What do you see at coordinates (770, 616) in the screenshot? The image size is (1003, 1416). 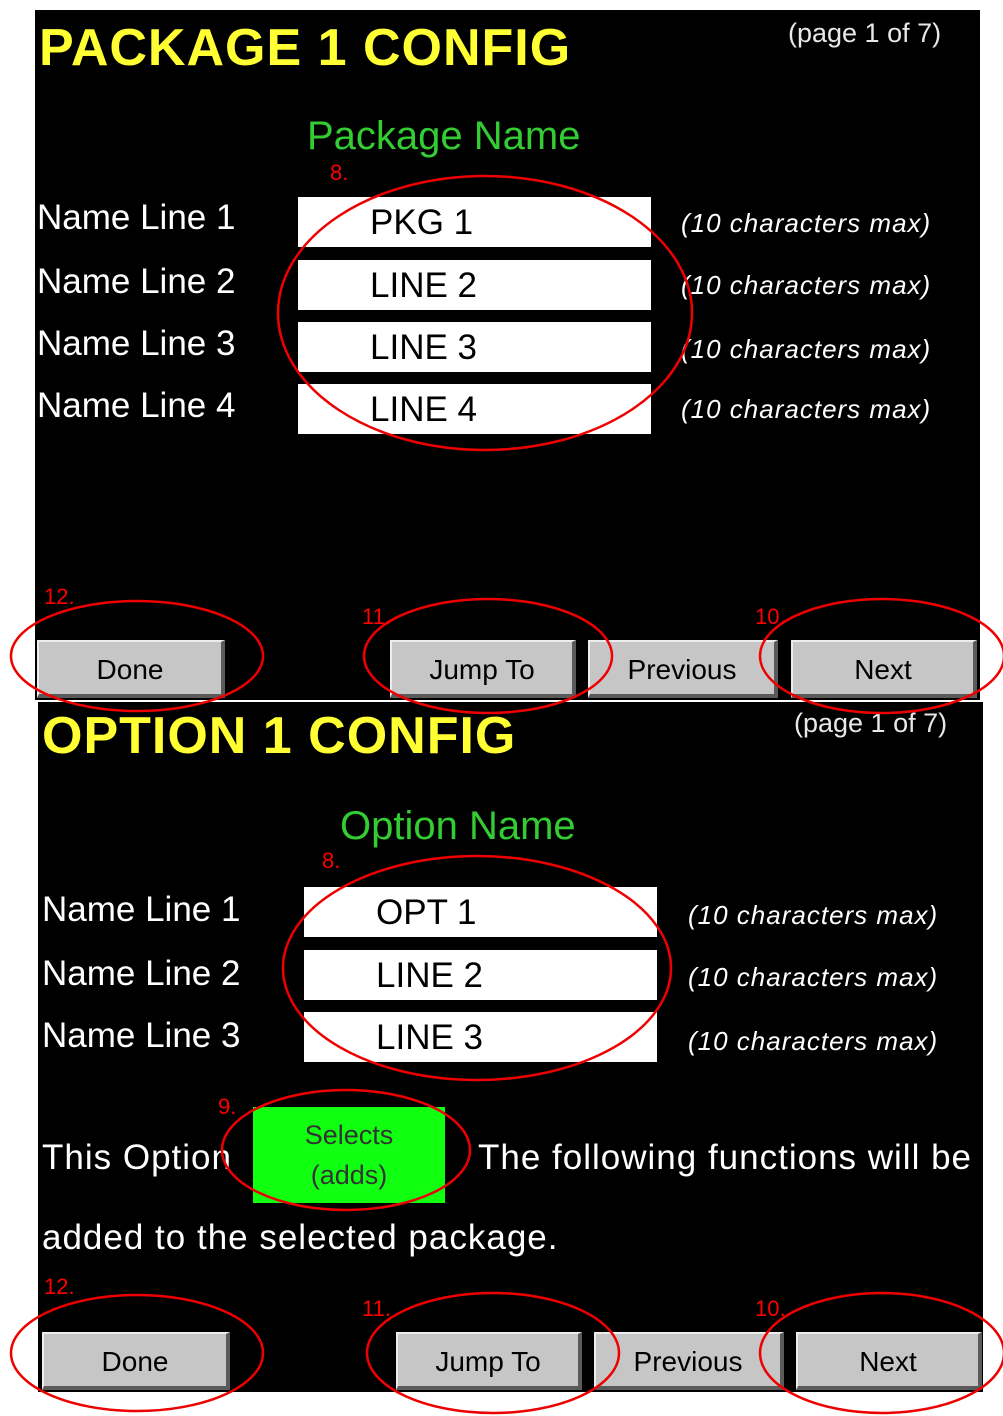 I see `callout-number-10: 10.` at bounding box center [770, 616].